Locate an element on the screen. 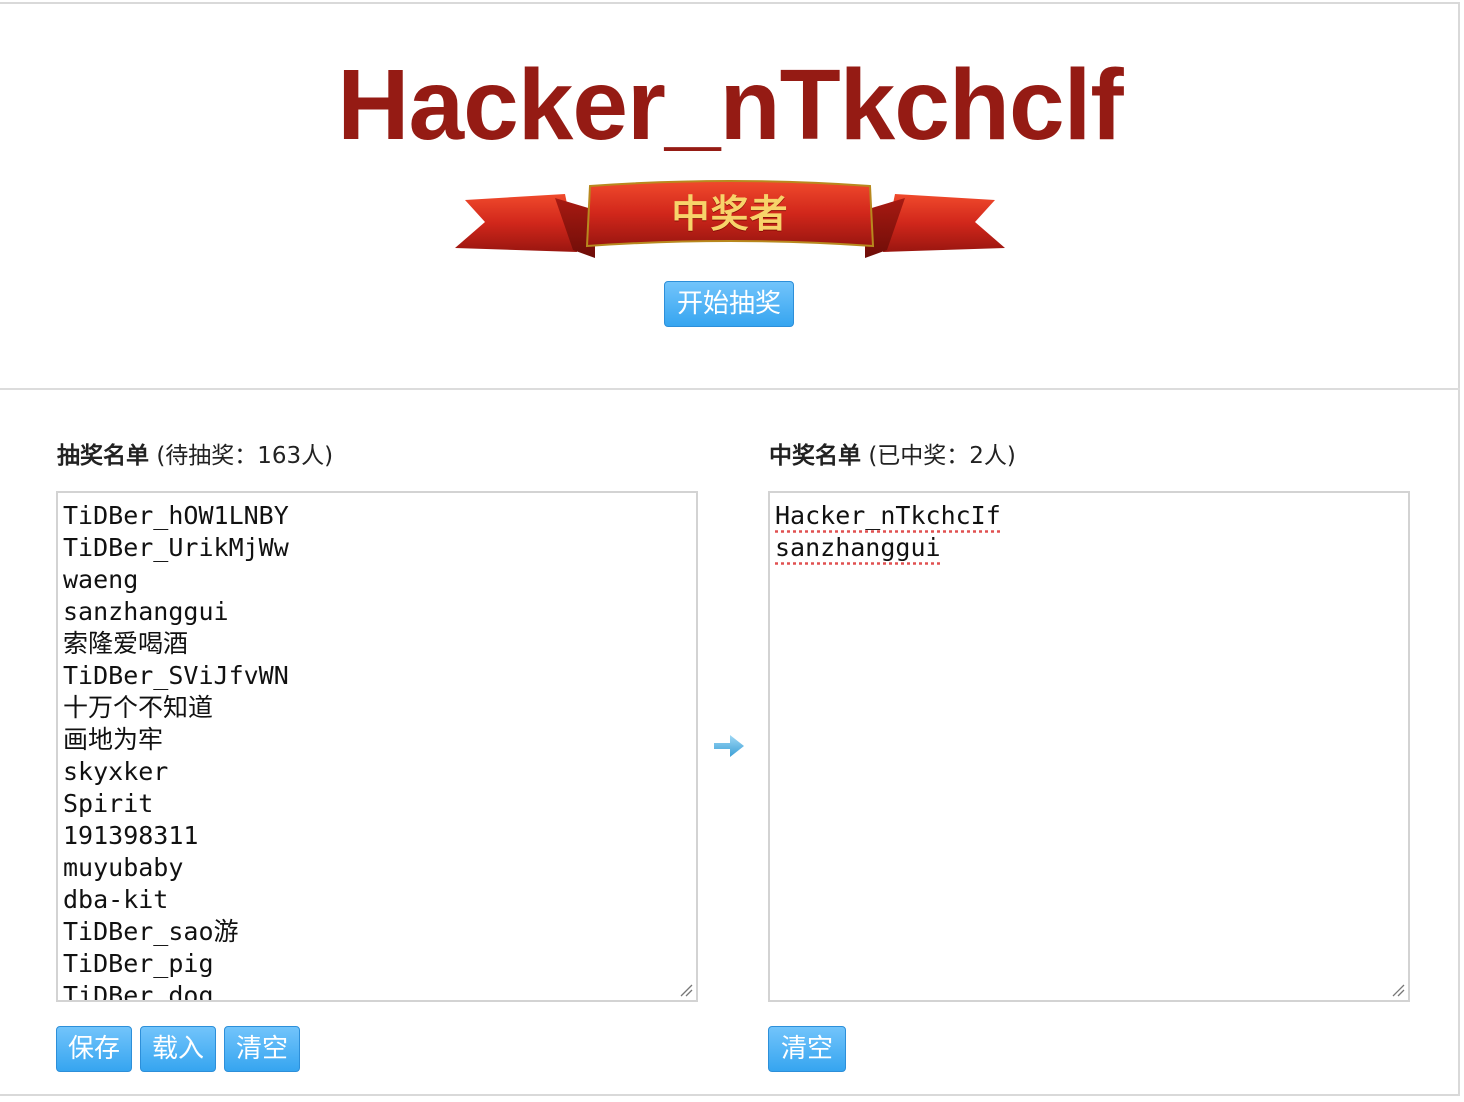 The image size is (1464, 1102). list-item: TiDBer_SViJfvWN is located at coordinates (176, 675).